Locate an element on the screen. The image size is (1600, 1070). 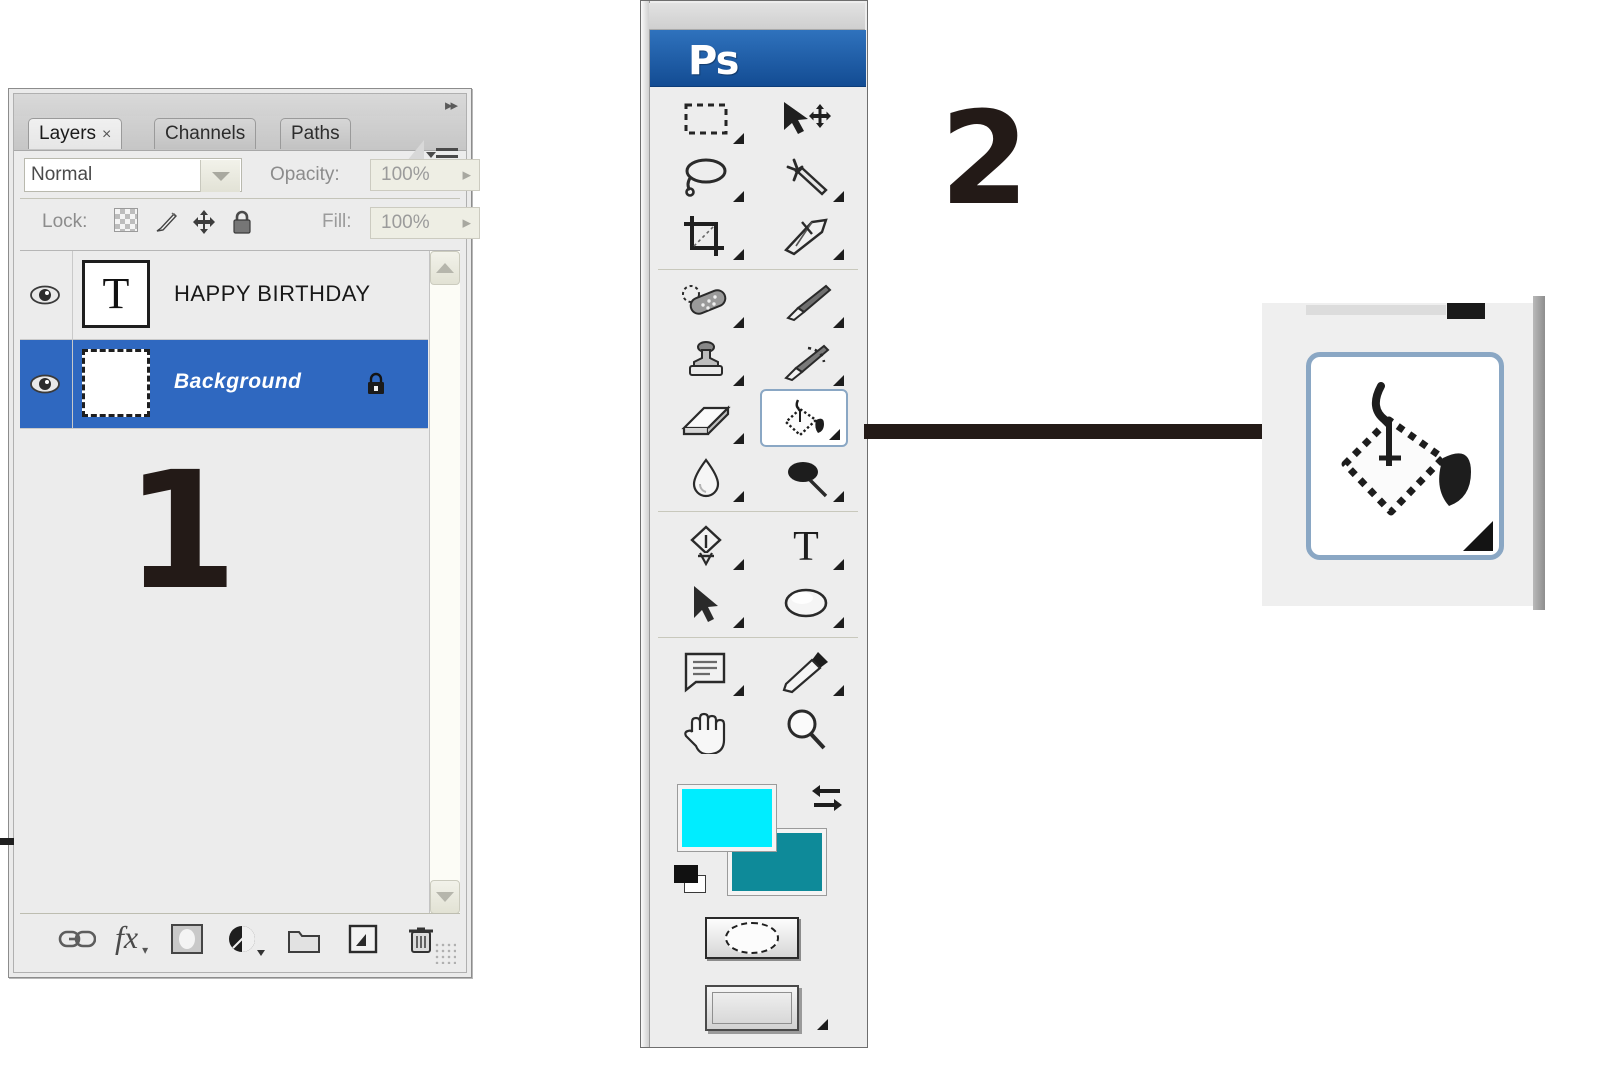
eraser-icon is located at coordinates (706, 420).